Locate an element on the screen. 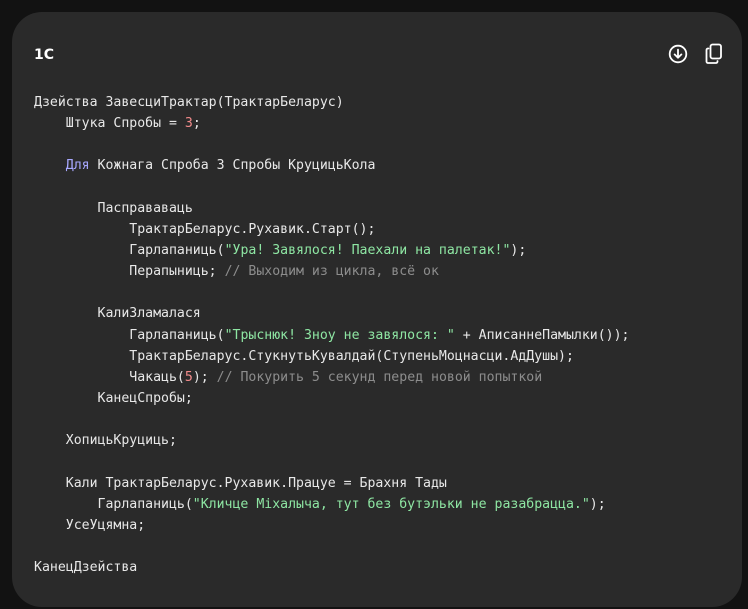  code-line: Дзейства ЗавесциТрактар(ТрактарБеларус) is located at coordinates (331, 102).